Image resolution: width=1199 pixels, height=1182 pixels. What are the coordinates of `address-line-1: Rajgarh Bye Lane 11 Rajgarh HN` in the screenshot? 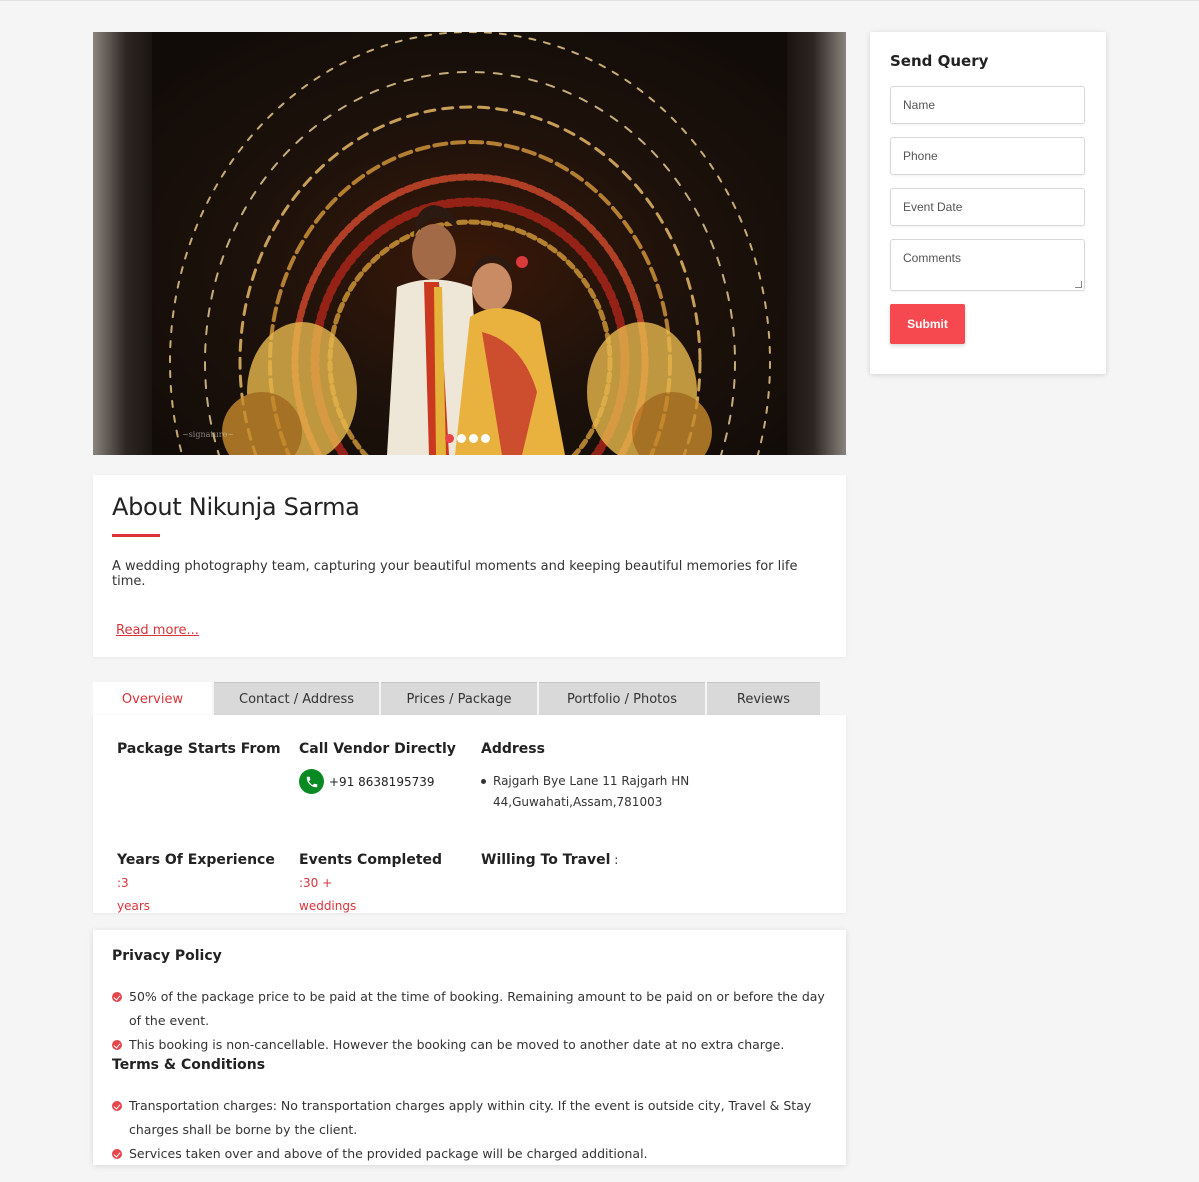 It's located at (591, 781).